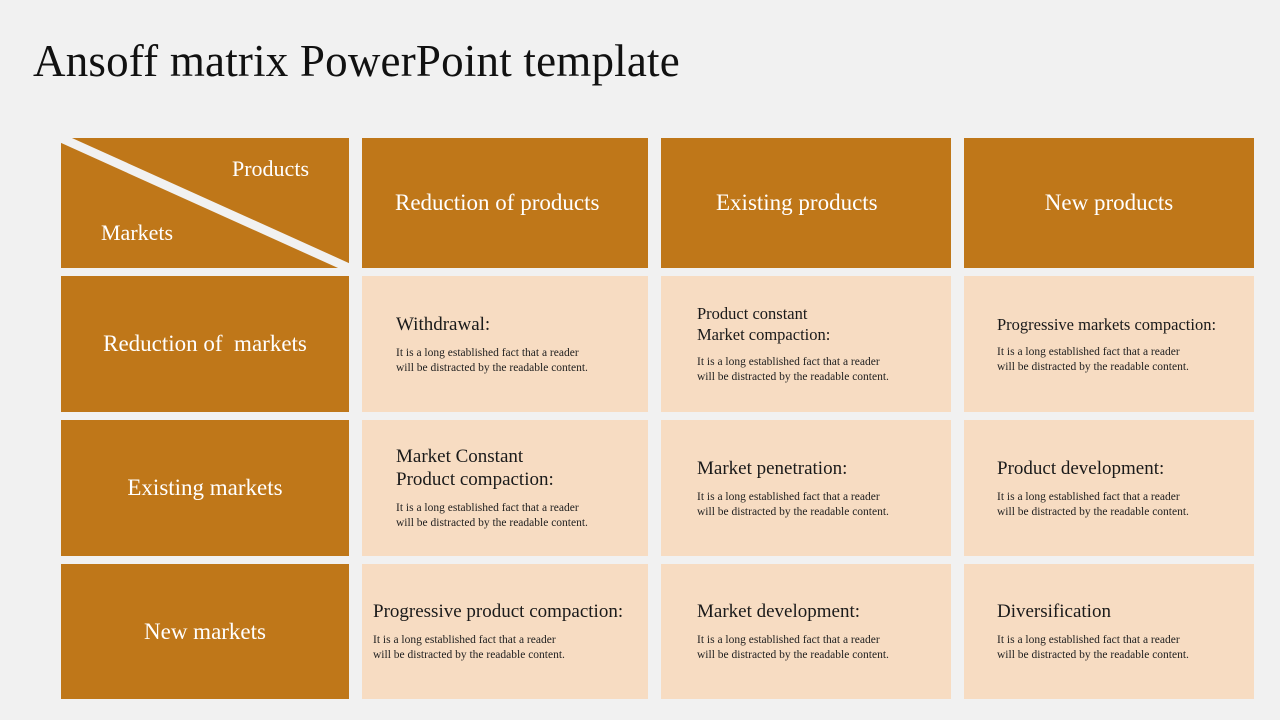 Image resolution: width=1280 pixels, height=720 pixels. I want to click on column-header-existing-products: Existing products, so click(806, 203).